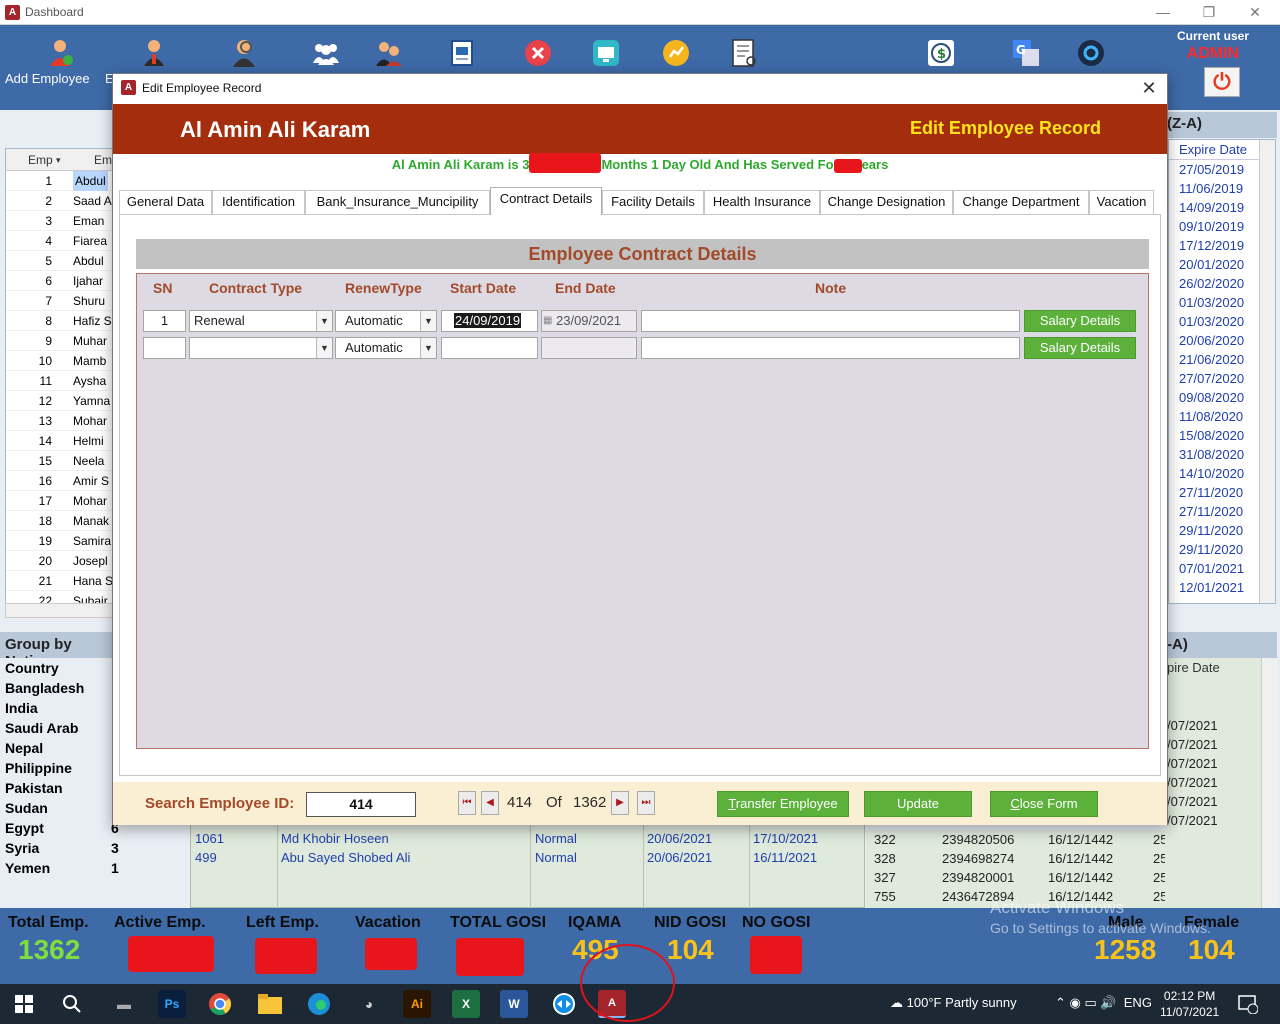 This screenshot has width=1280, height=1024. Describe the element at coordinates (1248, 1004) in the screenshot. I see `notifications-icon` at that location.